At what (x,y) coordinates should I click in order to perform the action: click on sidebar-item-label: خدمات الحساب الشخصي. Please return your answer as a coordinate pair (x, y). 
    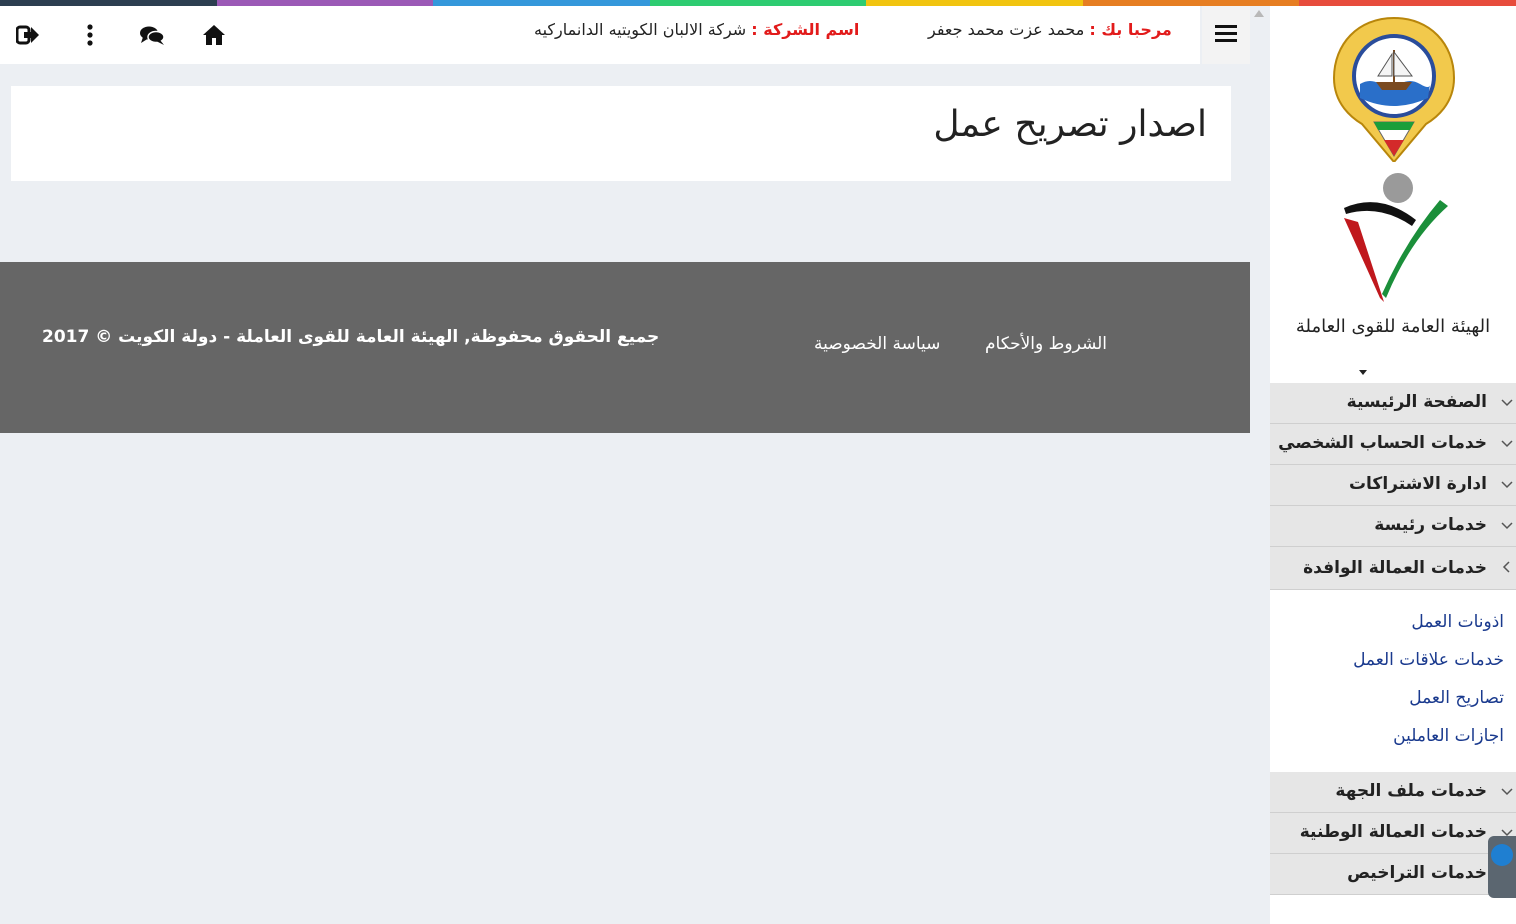
    Looking at the image, I should click on (1382, 443).